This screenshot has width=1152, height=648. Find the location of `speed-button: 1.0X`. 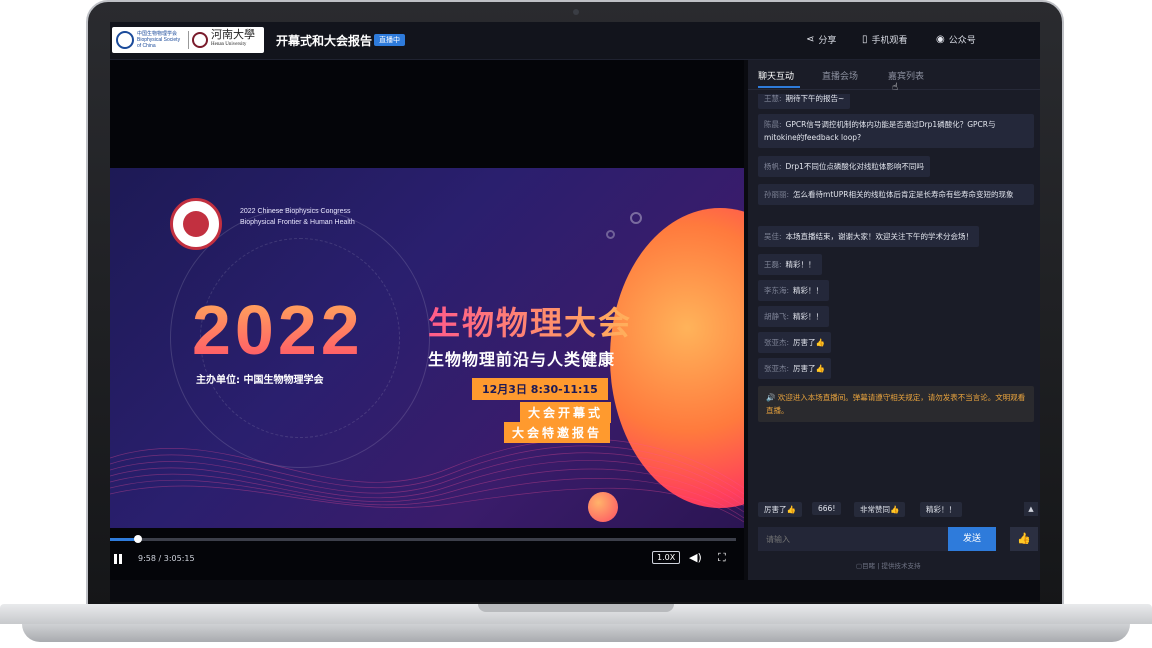

speed-button: 1.0X is located at coordinates (666, 557).